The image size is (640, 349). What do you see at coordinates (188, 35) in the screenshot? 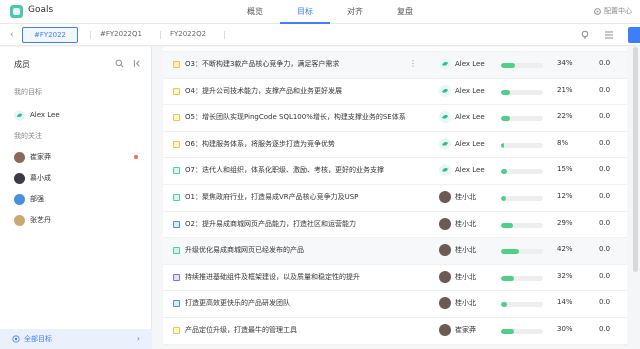
I see `period-tab-fy2022q2: FY2022Q2` at bounding box center [188, 35].